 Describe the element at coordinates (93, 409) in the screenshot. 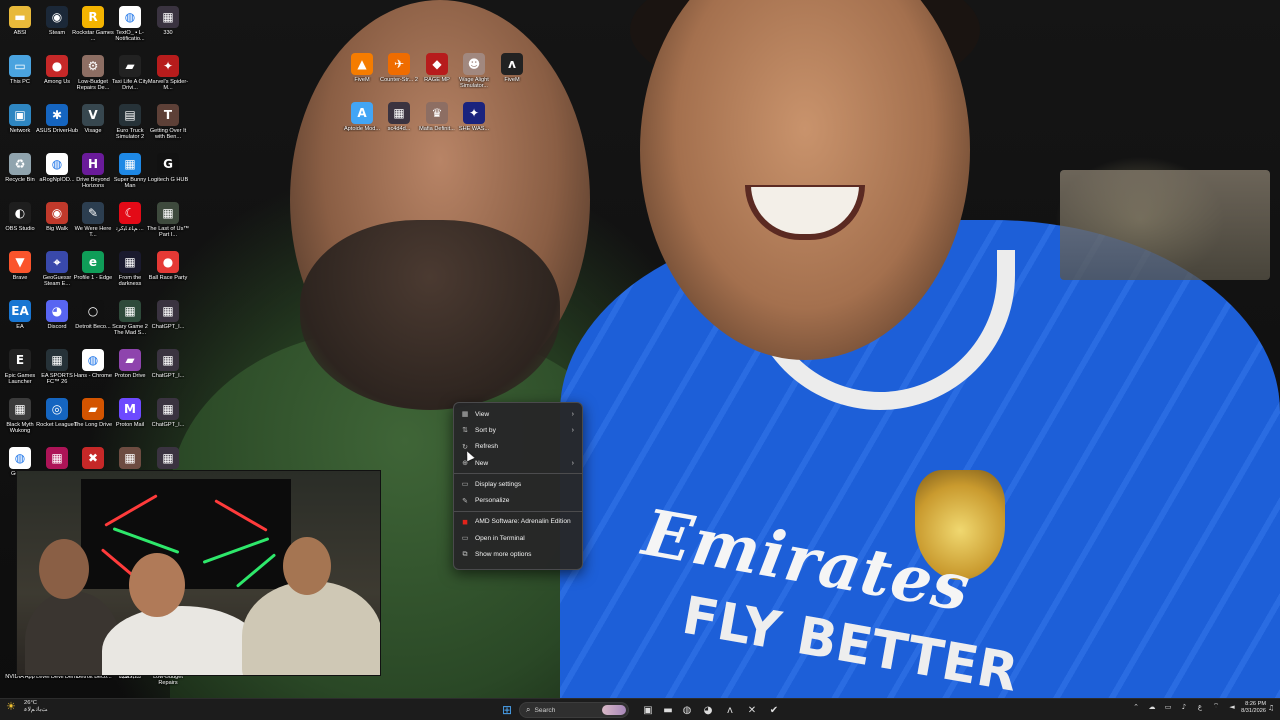

I see `game-icon: ▰` at that location.